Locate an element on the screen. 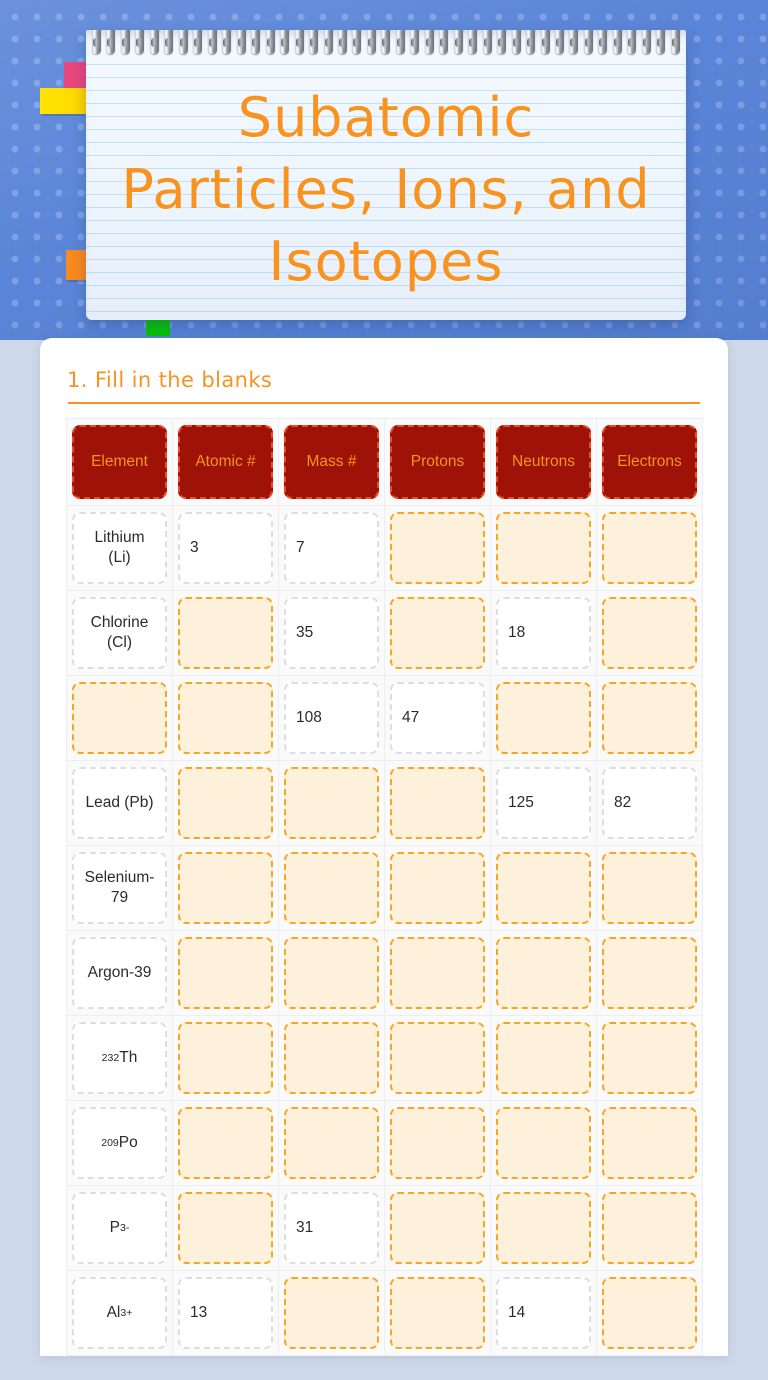 The image size is (768, 1380). table-row: 108 47 is located at coordinates (384, 718).